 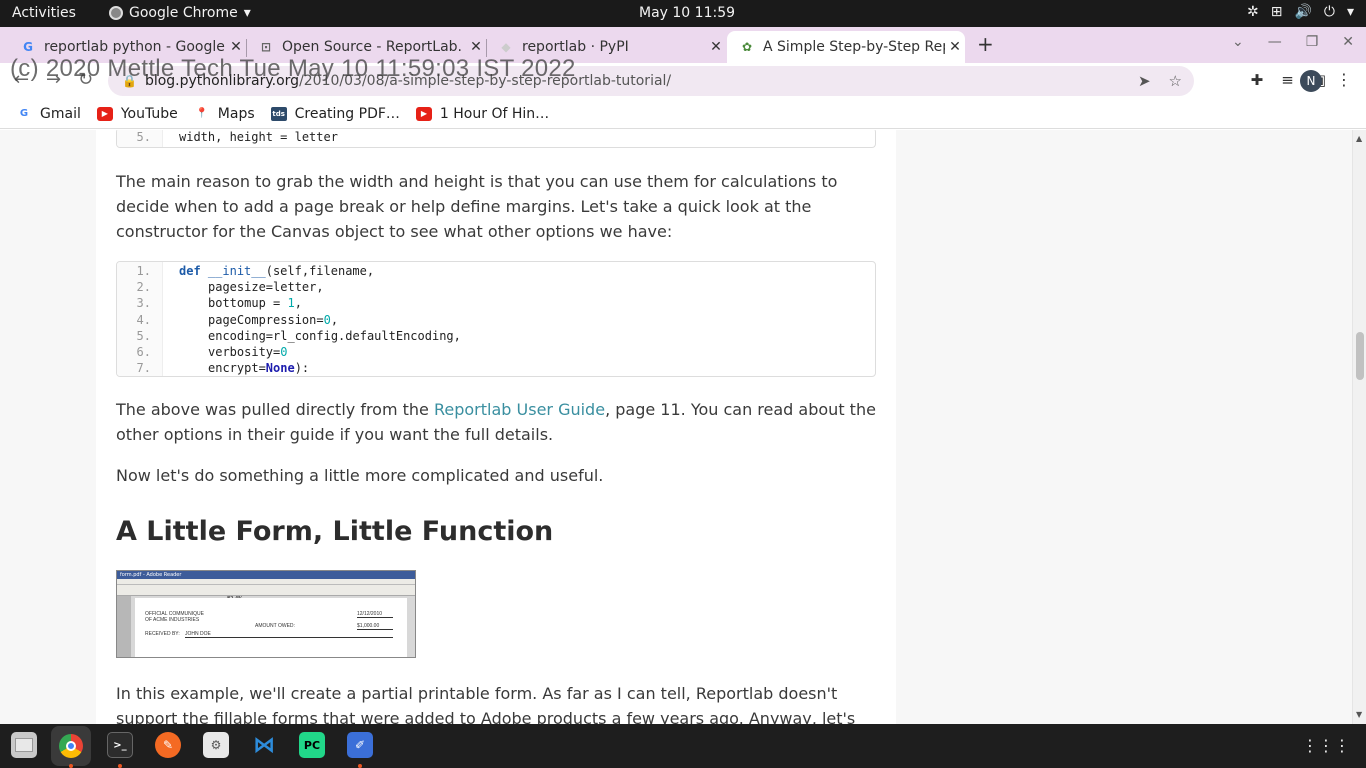 What do you see at coordinates (312, 745) in the screenshot?
I see `pycharm-icon: PC` at bounding box center [312, 745].